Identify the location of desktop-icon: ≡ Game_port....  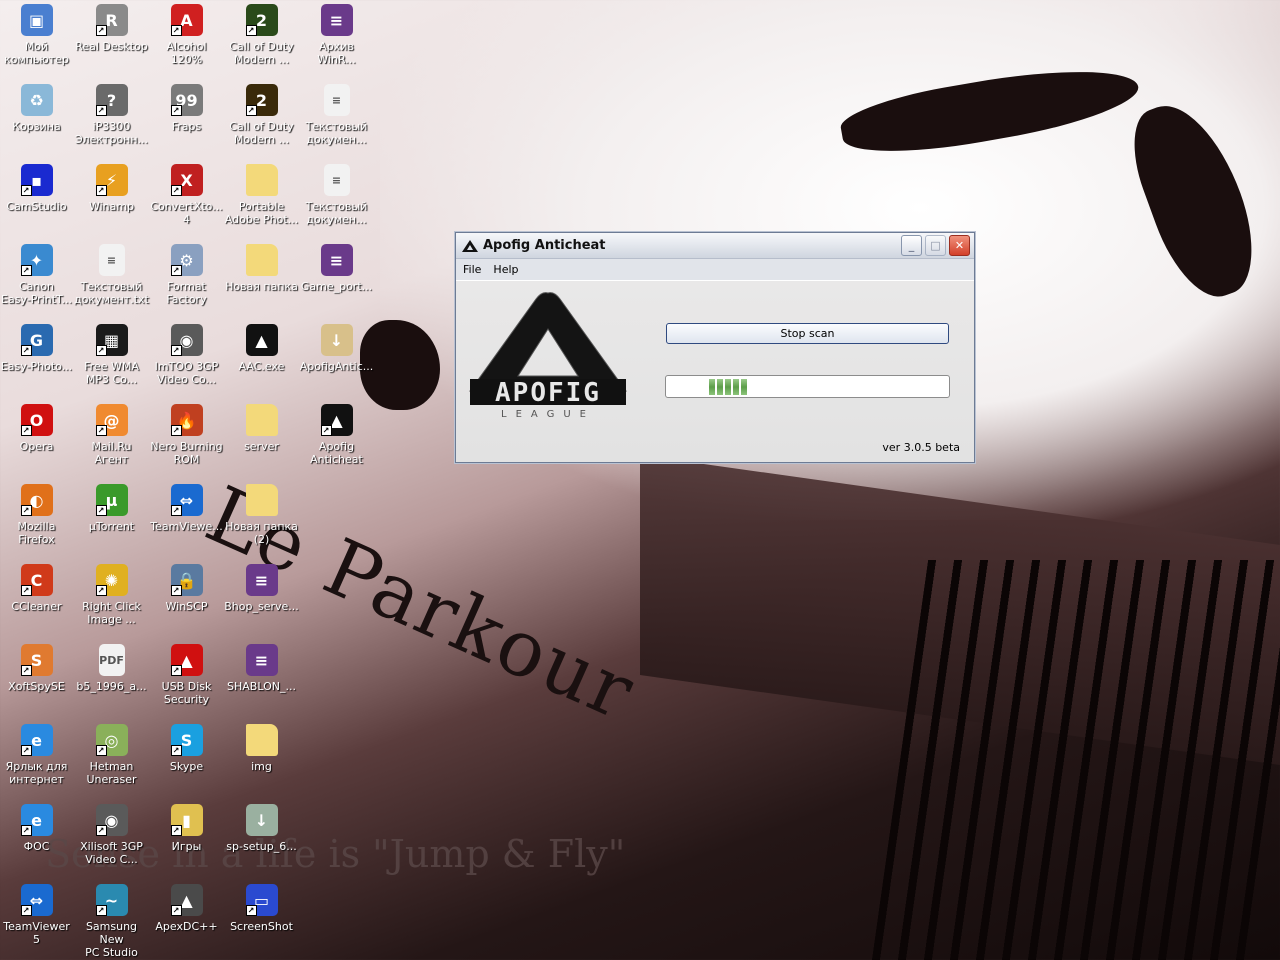
(336, 266).